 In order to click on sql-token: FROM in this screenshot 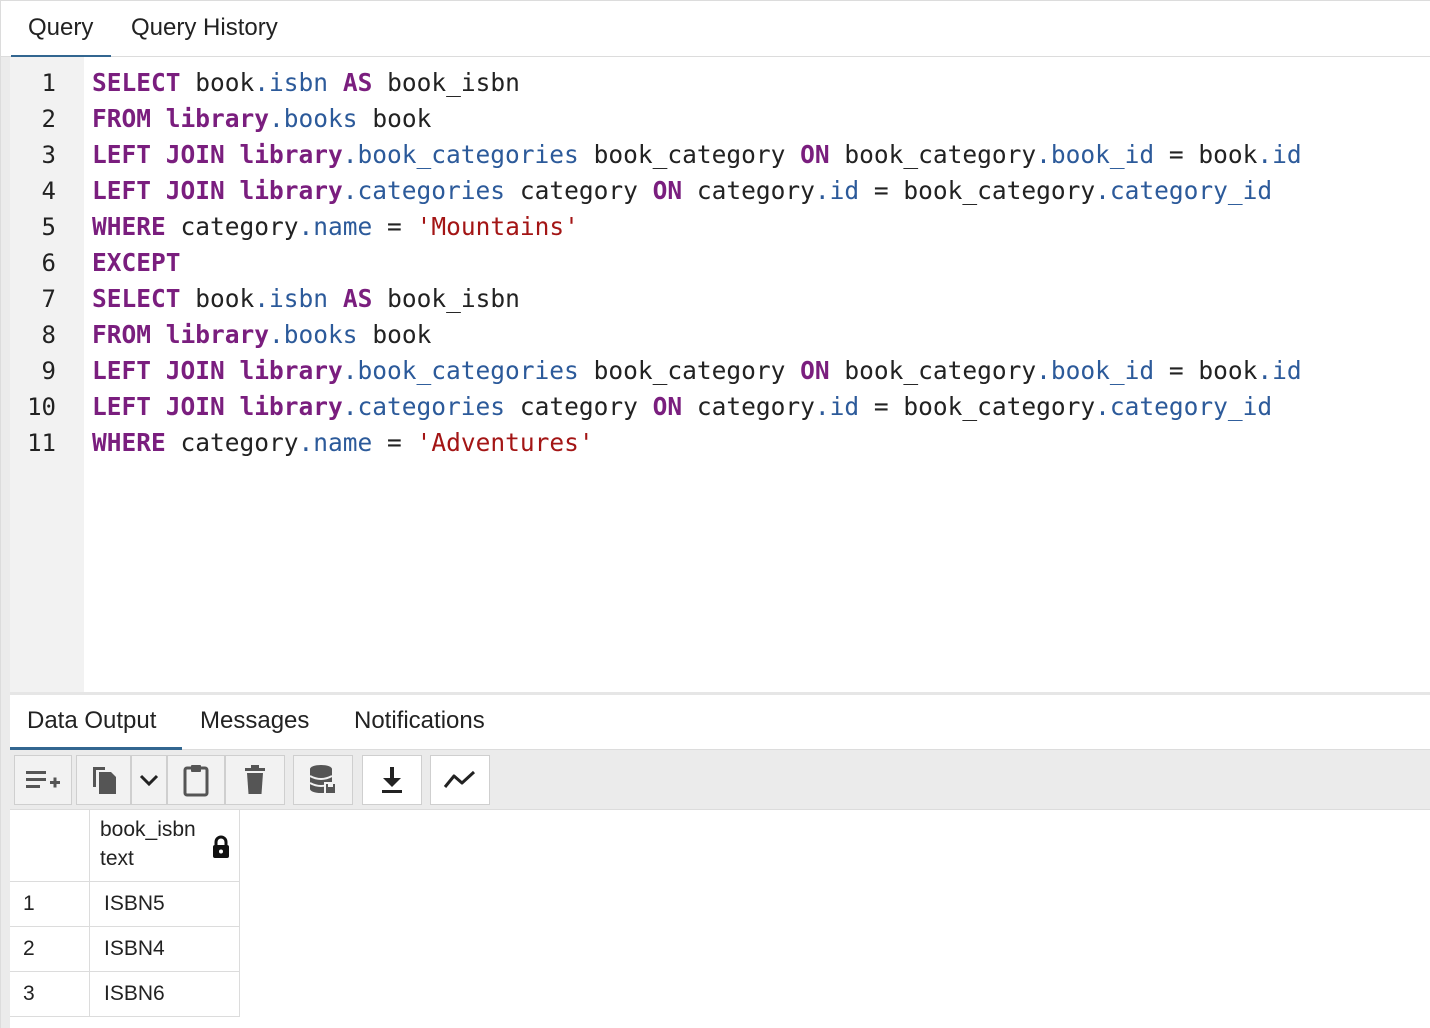, I will do `click(122, 118)`.